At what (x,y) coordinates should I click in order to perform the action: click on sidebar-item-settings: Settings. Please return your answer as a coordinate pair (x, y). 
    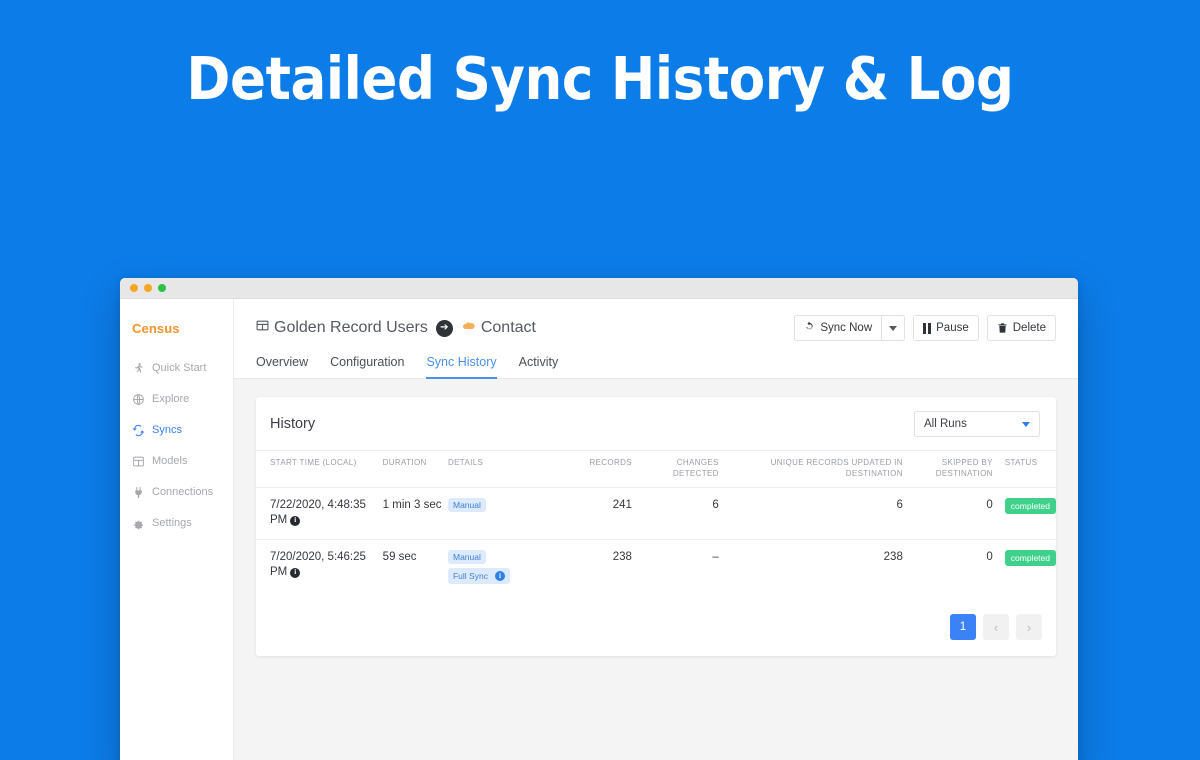
    Looking at the image, I should click on (182, 523).